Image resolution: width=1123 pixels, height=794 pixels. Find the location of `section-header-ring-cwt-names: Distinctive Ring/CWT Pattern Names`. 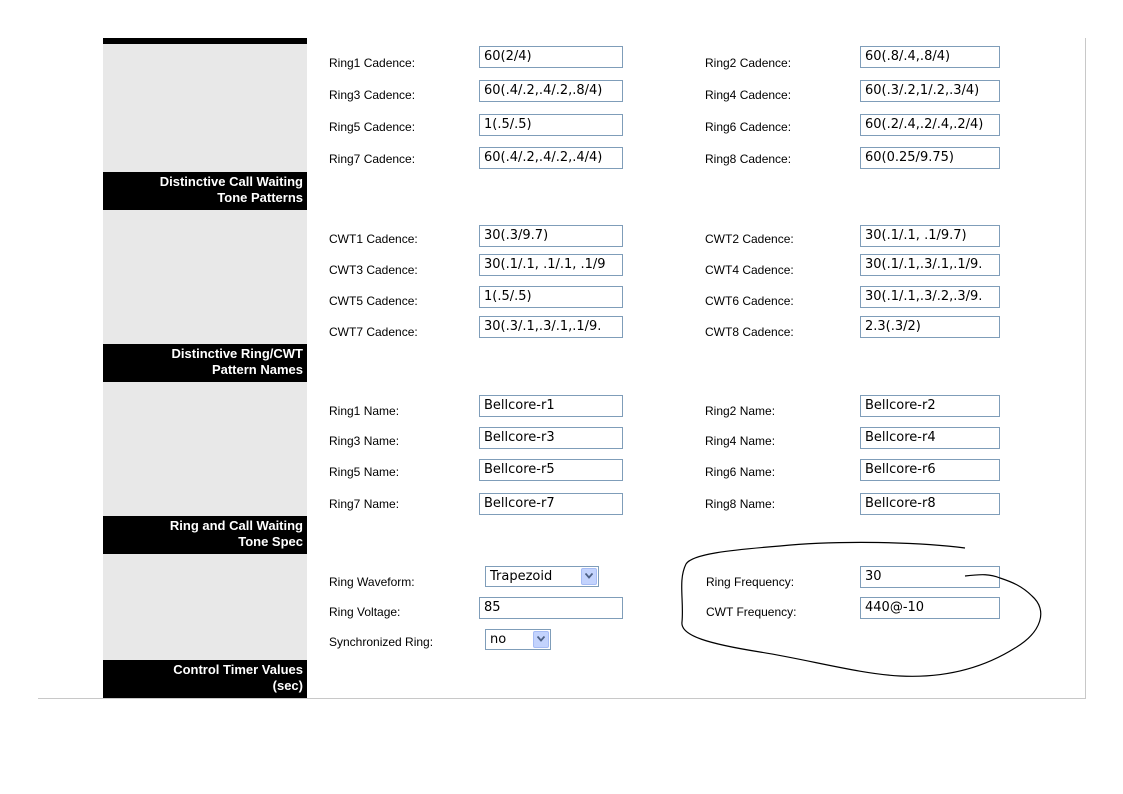

section-header-ring-cwt-names: Distinctive Ring/CWT Pattern Names is located at coordinates (205, 363).